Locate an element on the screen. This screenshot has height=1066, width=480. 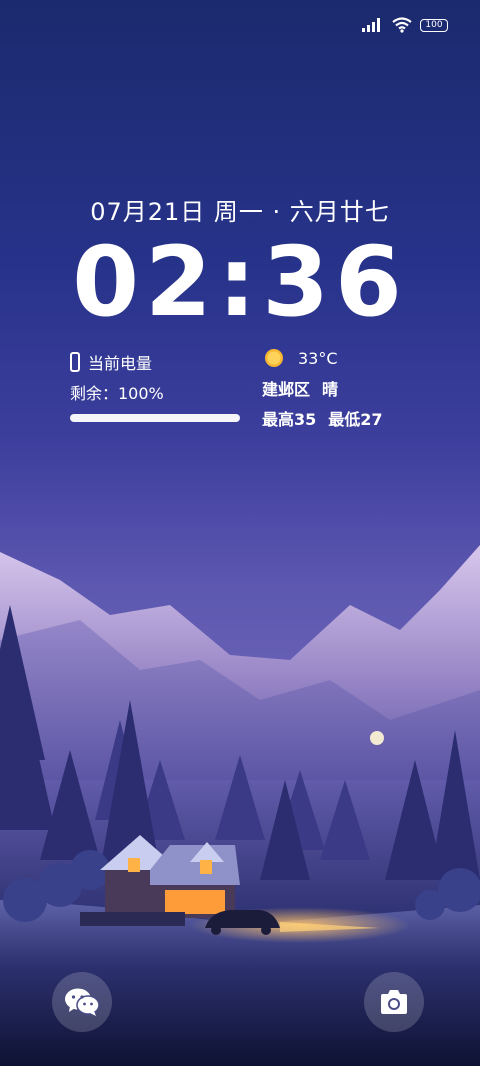
battery-progress-bar is located at coordinates (155, 418).